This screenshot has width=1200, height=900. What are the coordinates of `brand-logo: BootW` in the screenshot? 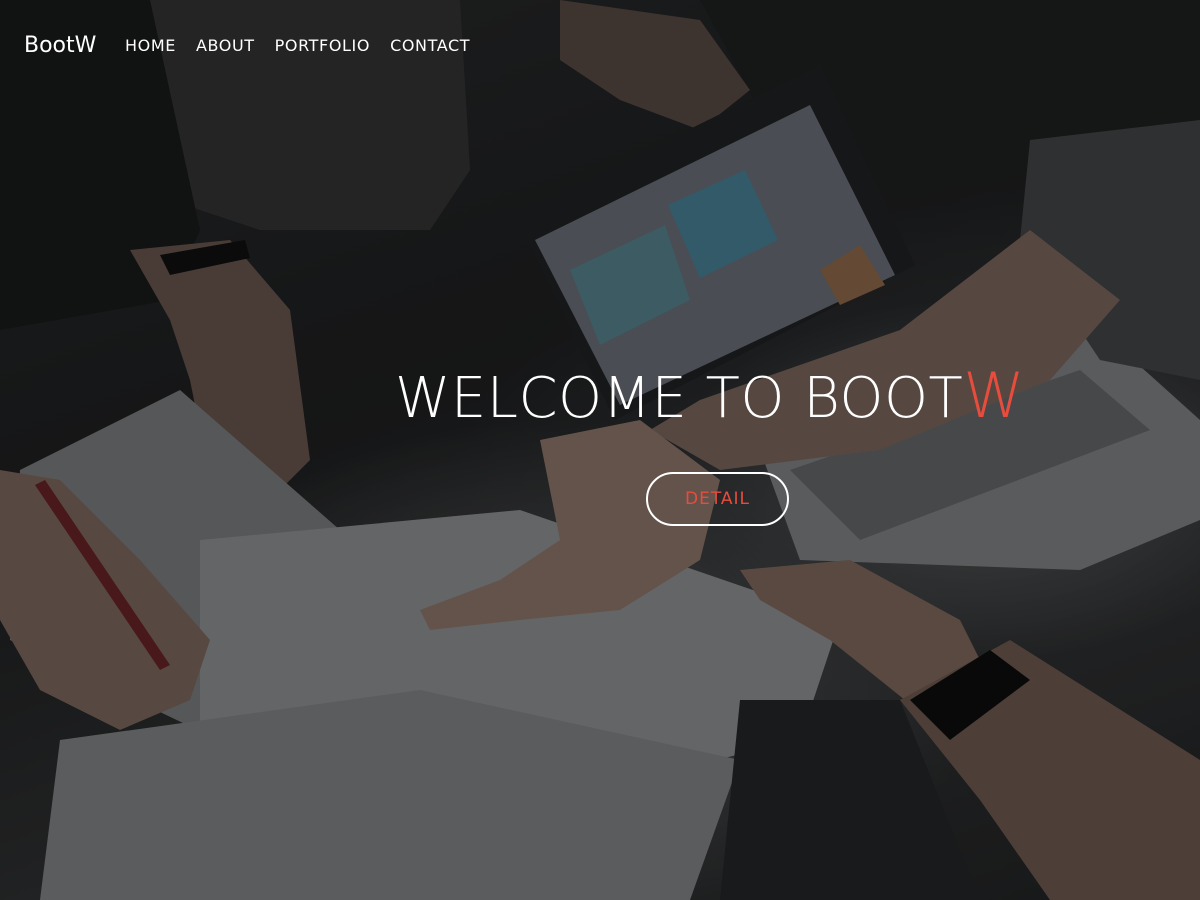 It's located at (60, 46).